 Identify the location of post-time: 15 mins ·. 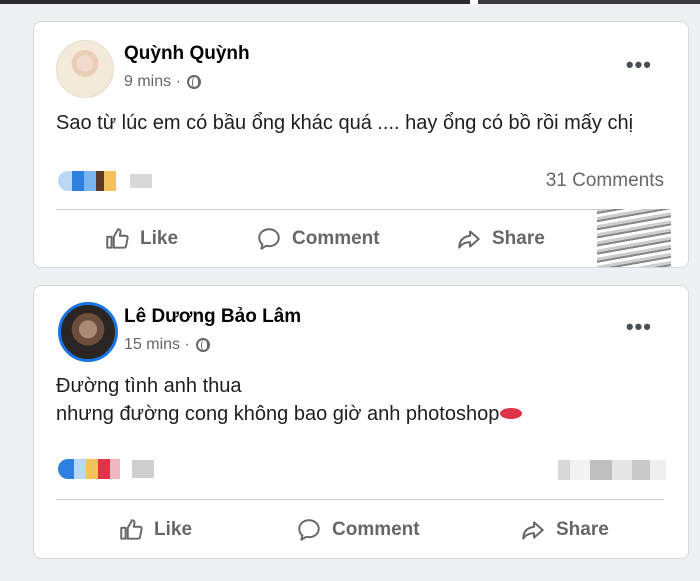
(157, 345).